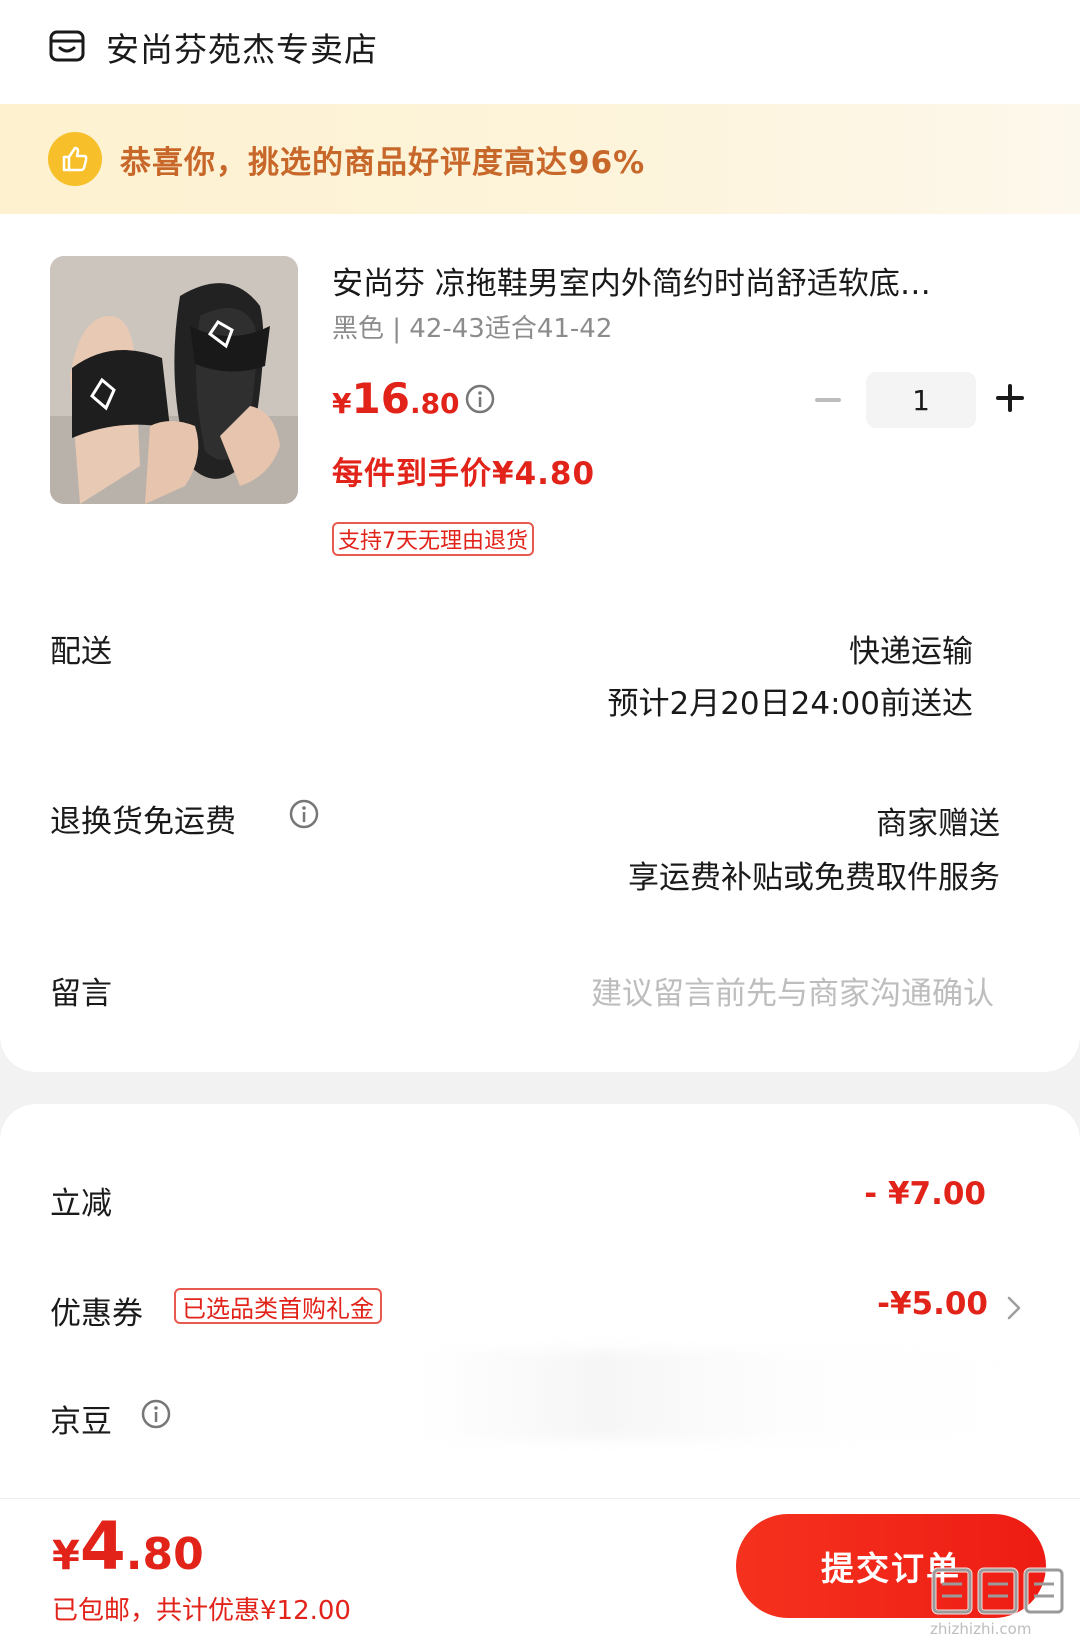 This screenshot has height=1643, width=1080. Describe the element at coordinates (1010, 398) in the screenshot. I see `quantity-increase-button` at that location.